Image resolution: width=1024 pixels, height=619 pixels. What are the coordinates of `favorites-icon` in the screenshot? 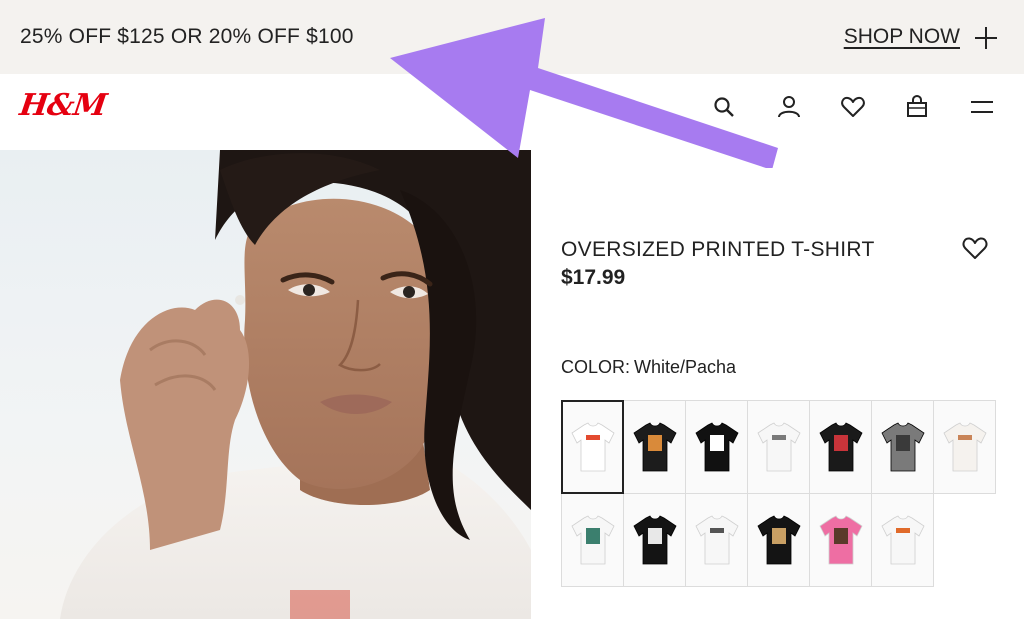 It's located at (853, 107).